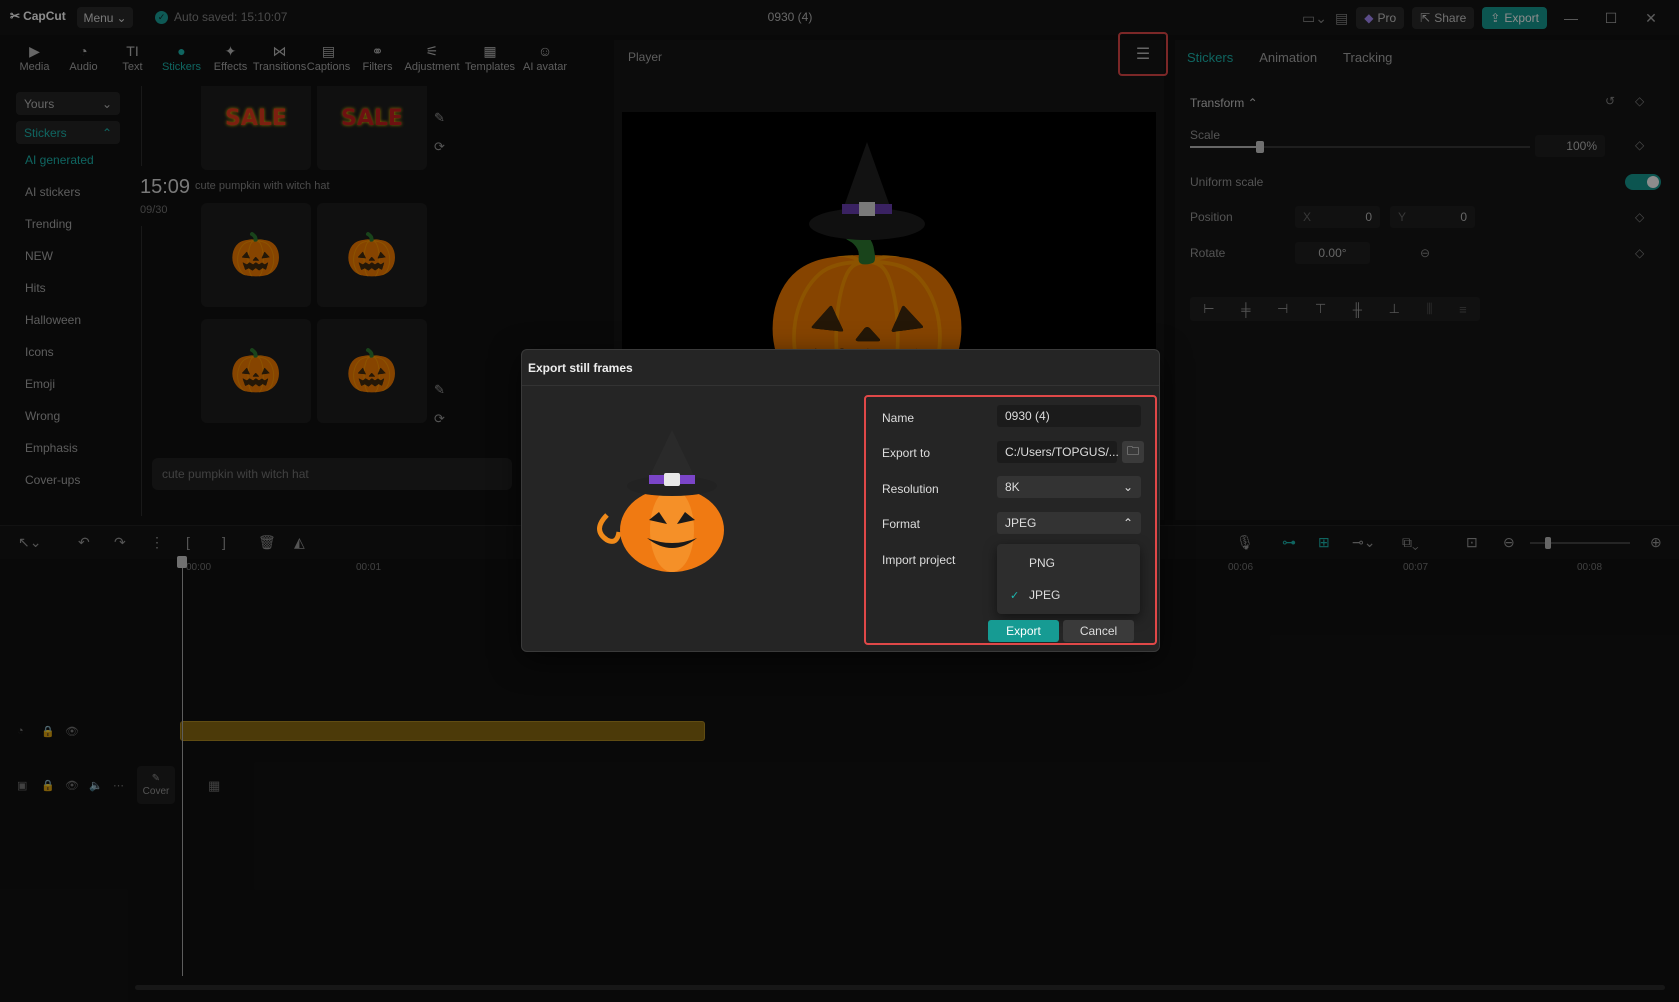 The height and width of the screenshot is (1002, 1679). Describe the element at coordinates (70, 288) in the screenshot. I see `nav-item-hits: Hits` at that location.